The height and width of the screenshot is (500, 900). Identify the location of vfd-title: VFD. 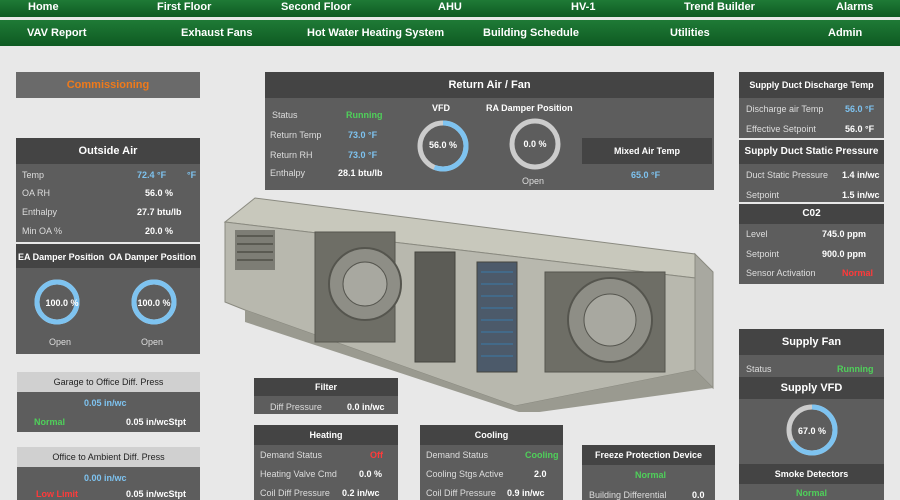
(441, 108).